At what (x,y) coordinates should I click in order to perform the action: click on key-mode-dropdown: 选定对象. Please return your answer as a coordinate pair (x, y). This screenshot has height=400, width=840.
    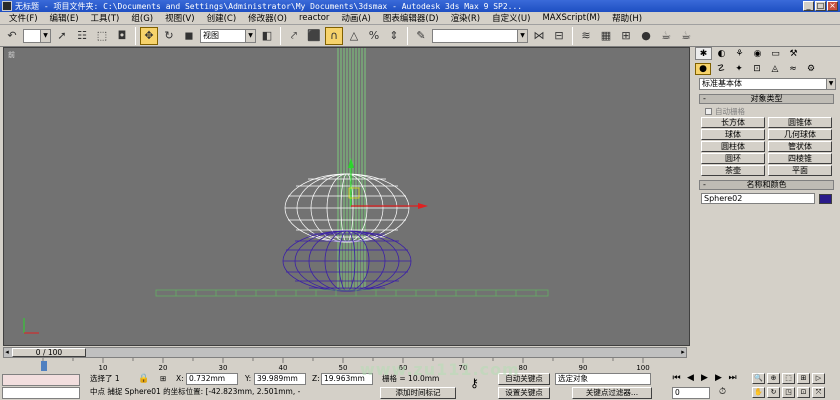
    Looking at the image, I should click on (603, 379).